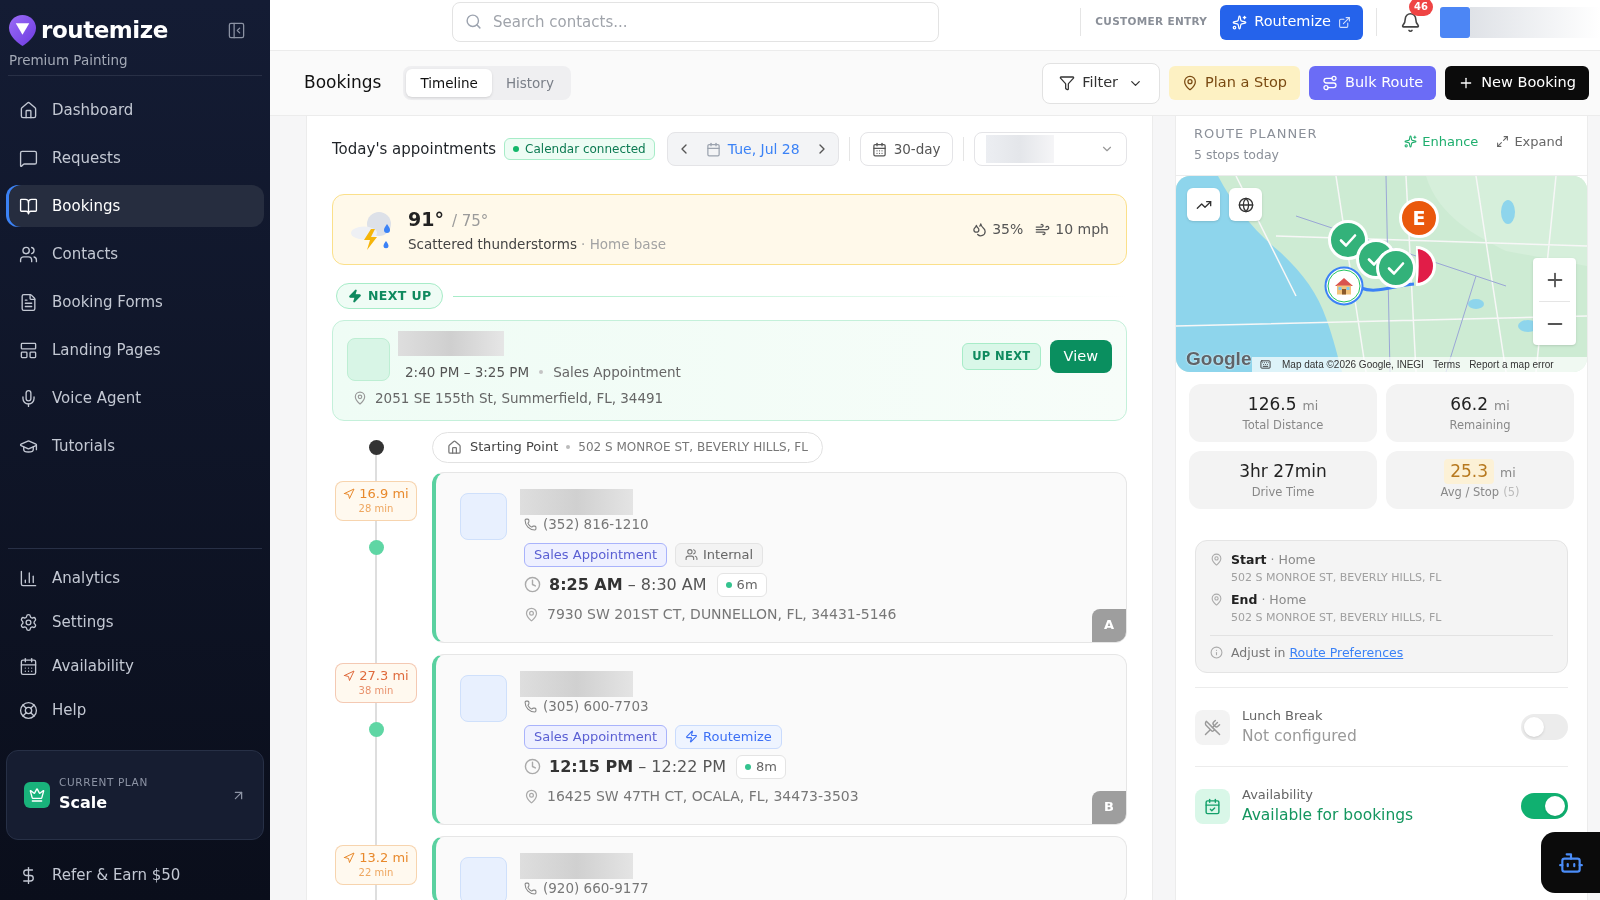  What do you see at coordinates (1410, 22) in the screenshot?
I see `notifications-bell-icon` at bounding box center [1410, 22].